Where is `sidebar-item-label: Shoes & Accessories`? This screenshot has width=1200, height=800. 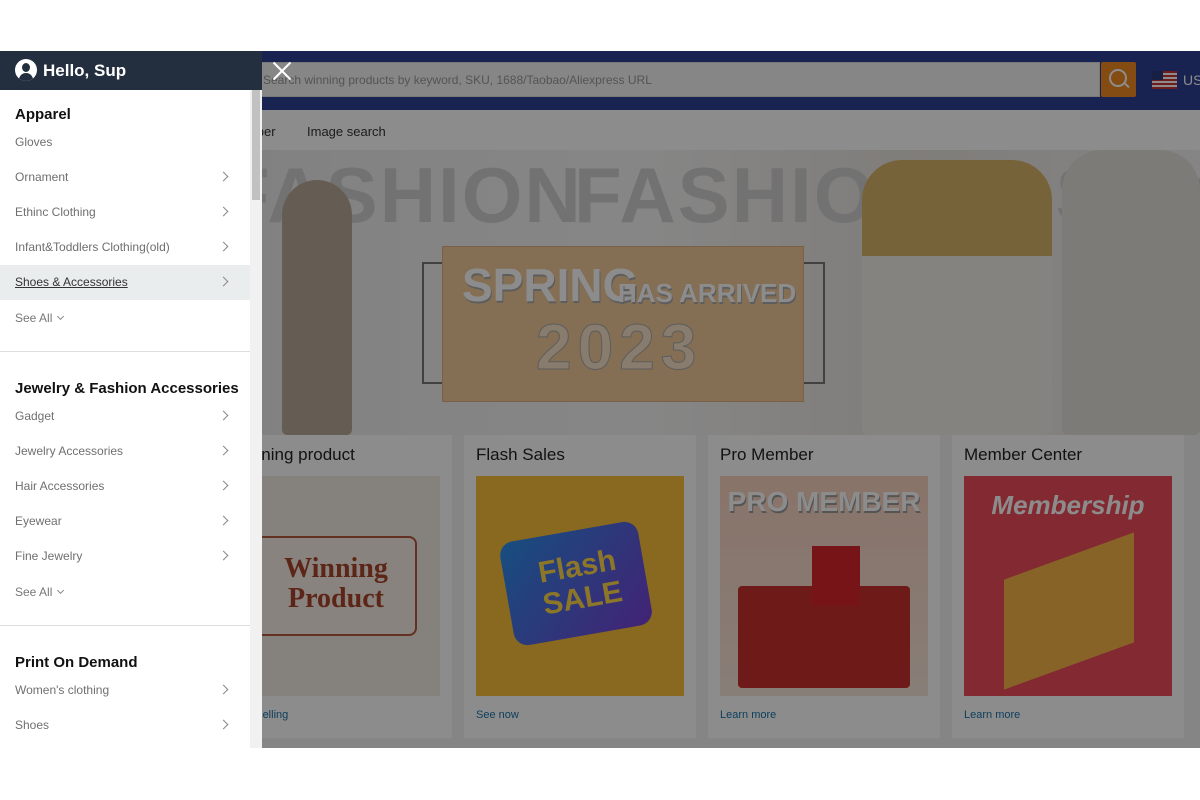
sidebar-item-label: Shoes & Accessories is located at coordinates (71, 282).